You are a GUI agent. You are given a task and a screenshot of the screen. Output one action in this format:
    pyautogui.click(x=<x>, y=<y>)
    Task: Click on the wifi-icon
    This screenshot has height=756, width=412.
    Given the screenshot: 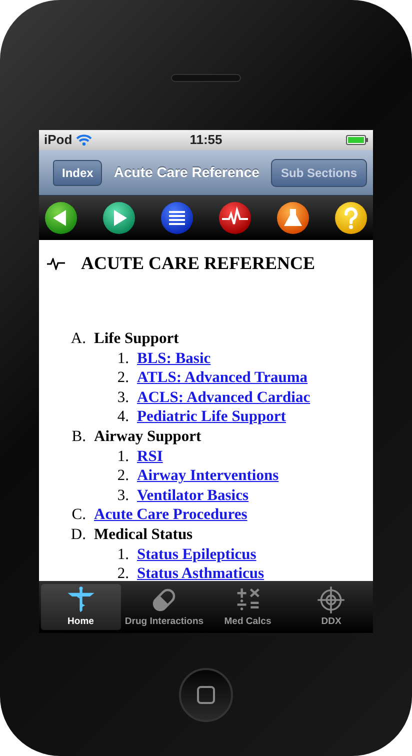 What is the action you would take?
    pyautogui.click(x=84, y=140)
    